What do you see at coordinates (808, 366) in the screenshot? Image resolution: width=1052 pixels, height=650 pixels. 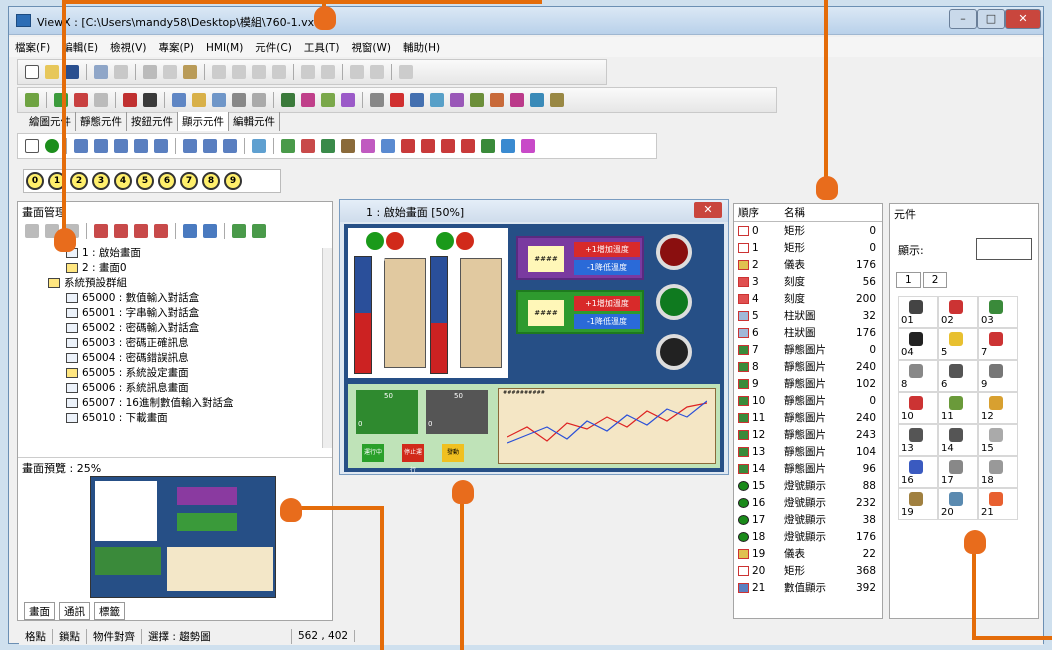 I see `object-row: 8 靜態圖片 240` at bounding box center [808, 366].